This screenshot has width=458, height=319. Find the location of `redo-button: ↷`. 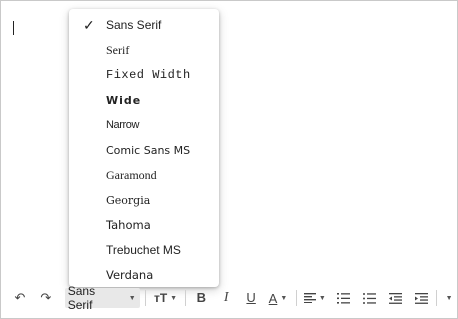

redo-button: ↷ is located at coordinates (46, 298).